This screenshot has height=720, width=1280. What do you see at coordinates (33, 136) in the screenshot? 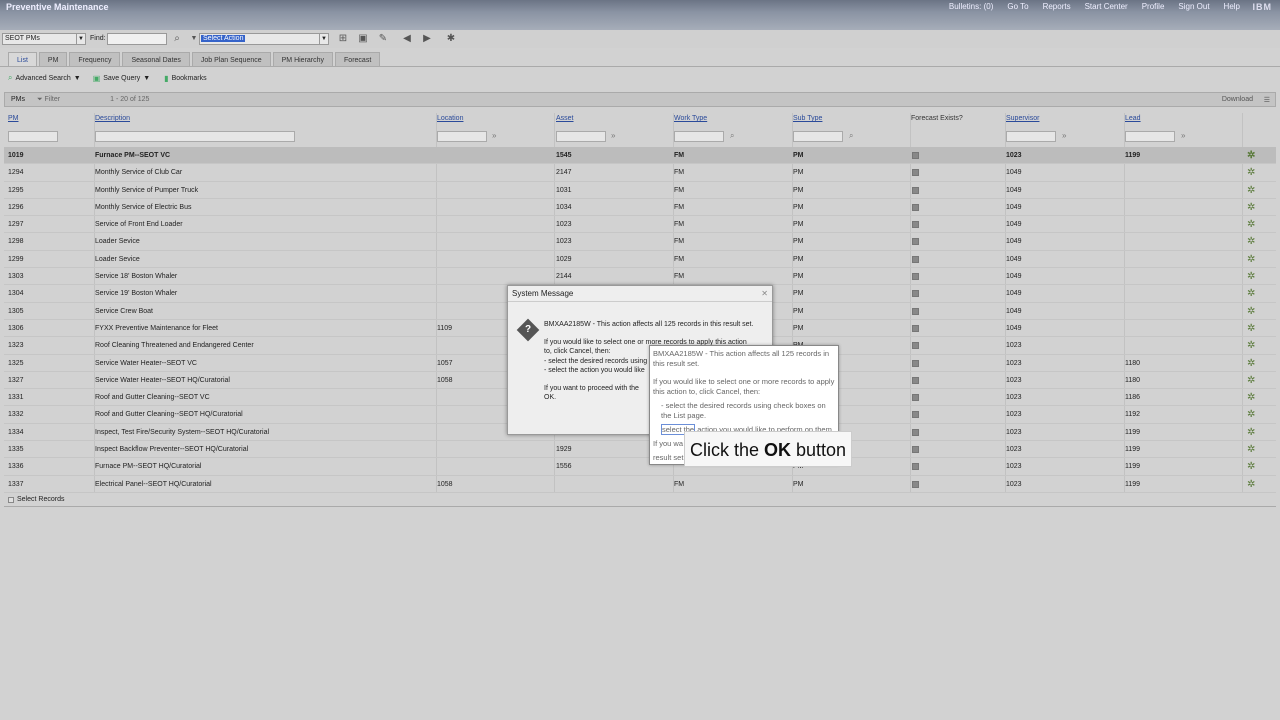
I see `pm-filter-input` at bounding box center [33, 136].